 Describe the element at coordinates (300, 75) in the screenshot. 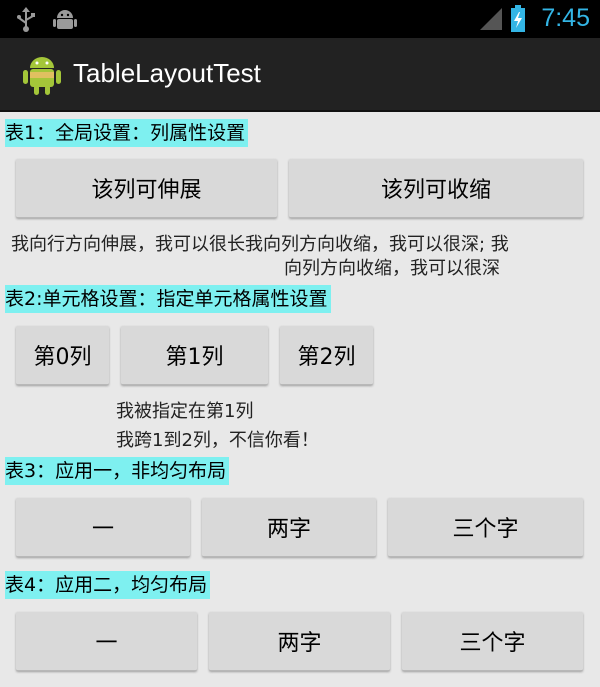

I see `action-bar: TableLayoutTest` at that location.